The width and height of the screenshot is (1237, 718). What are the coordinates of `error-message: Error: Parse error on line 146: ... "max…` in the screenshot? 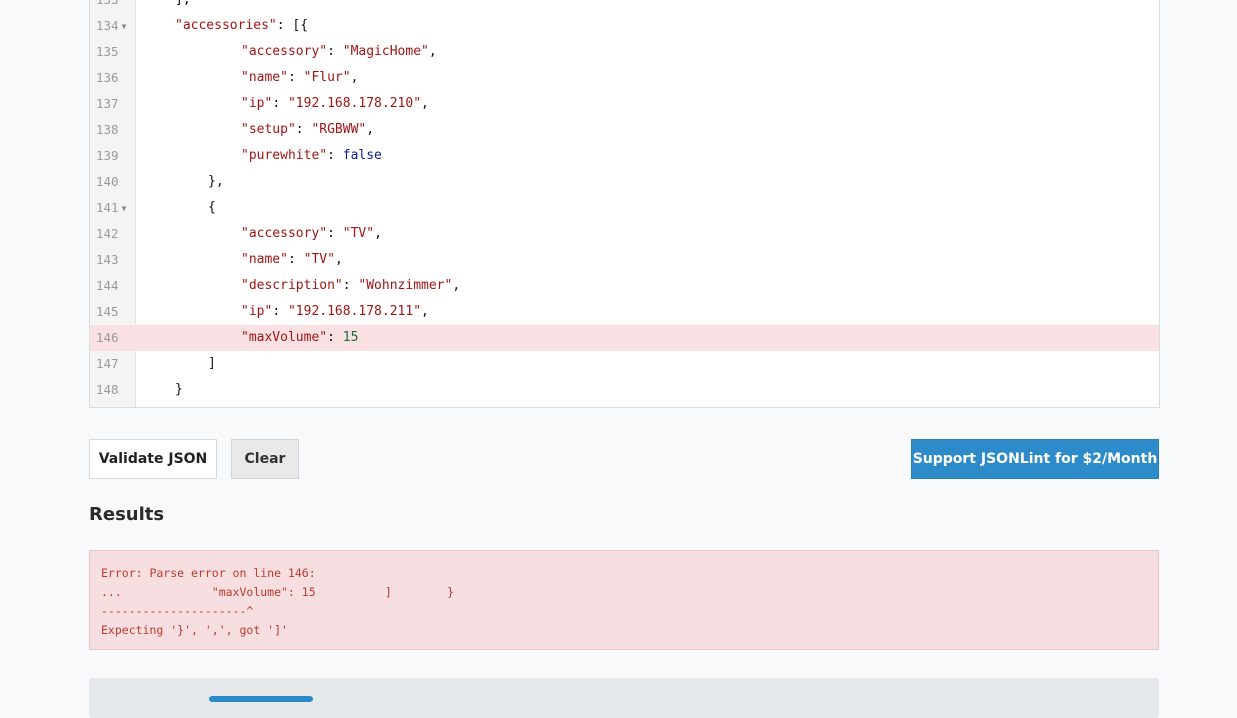 It's located at (278, 601).